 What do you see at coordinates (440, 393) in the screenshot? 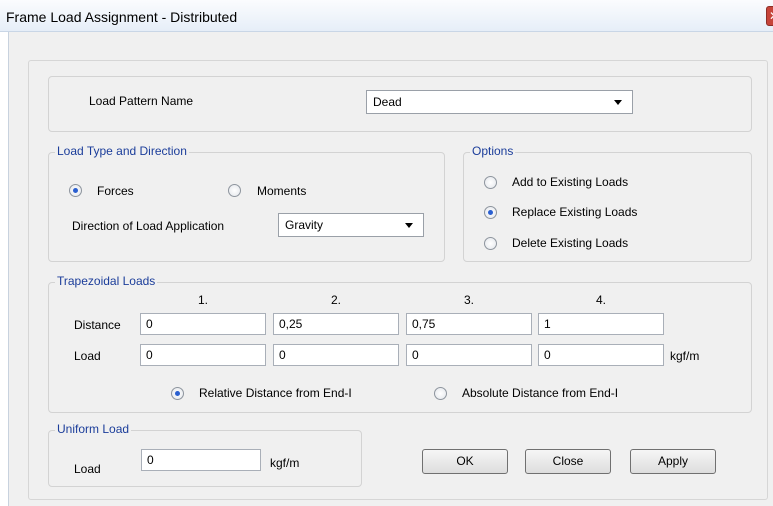
I see `absolute-distance-radio` at bounding box center [440, 393].